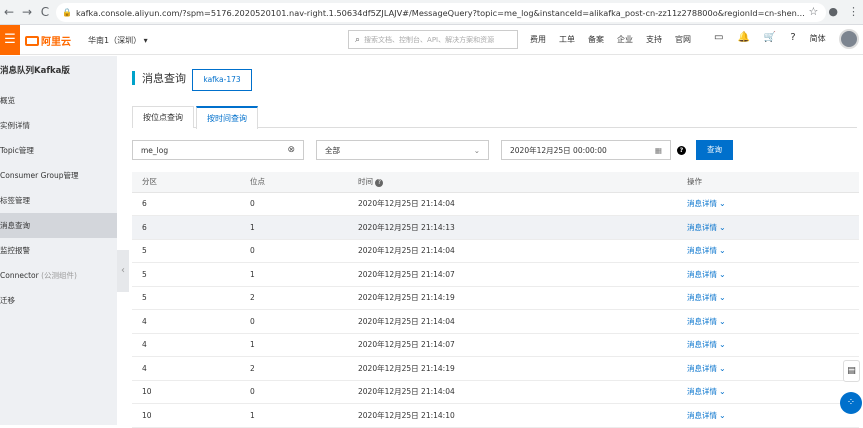 This screenshot has width=863, height=428. I want to click on sidebar-item-label: Connector, so click(19, 275).